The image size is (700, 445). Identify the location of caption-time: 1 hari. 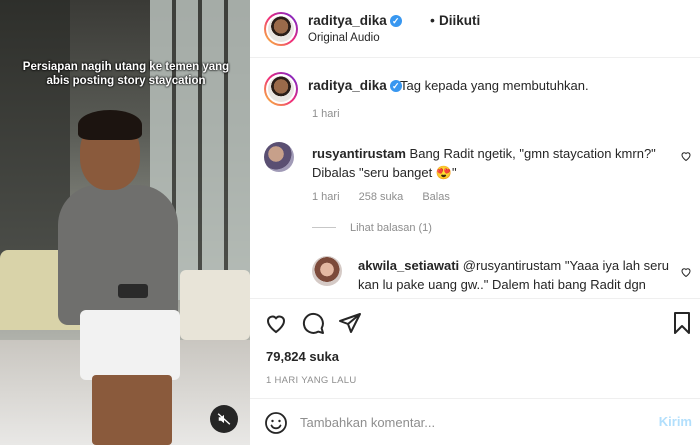
(326, 114).